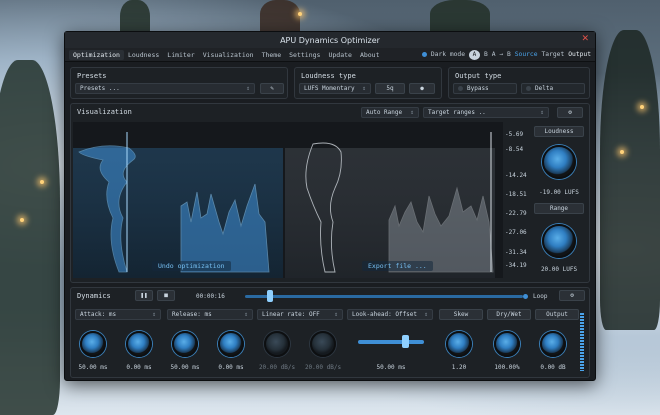 The height and width of the screenshot is (415, 660). I want to click on output-value: 0.00 dB, so click(553, 367).